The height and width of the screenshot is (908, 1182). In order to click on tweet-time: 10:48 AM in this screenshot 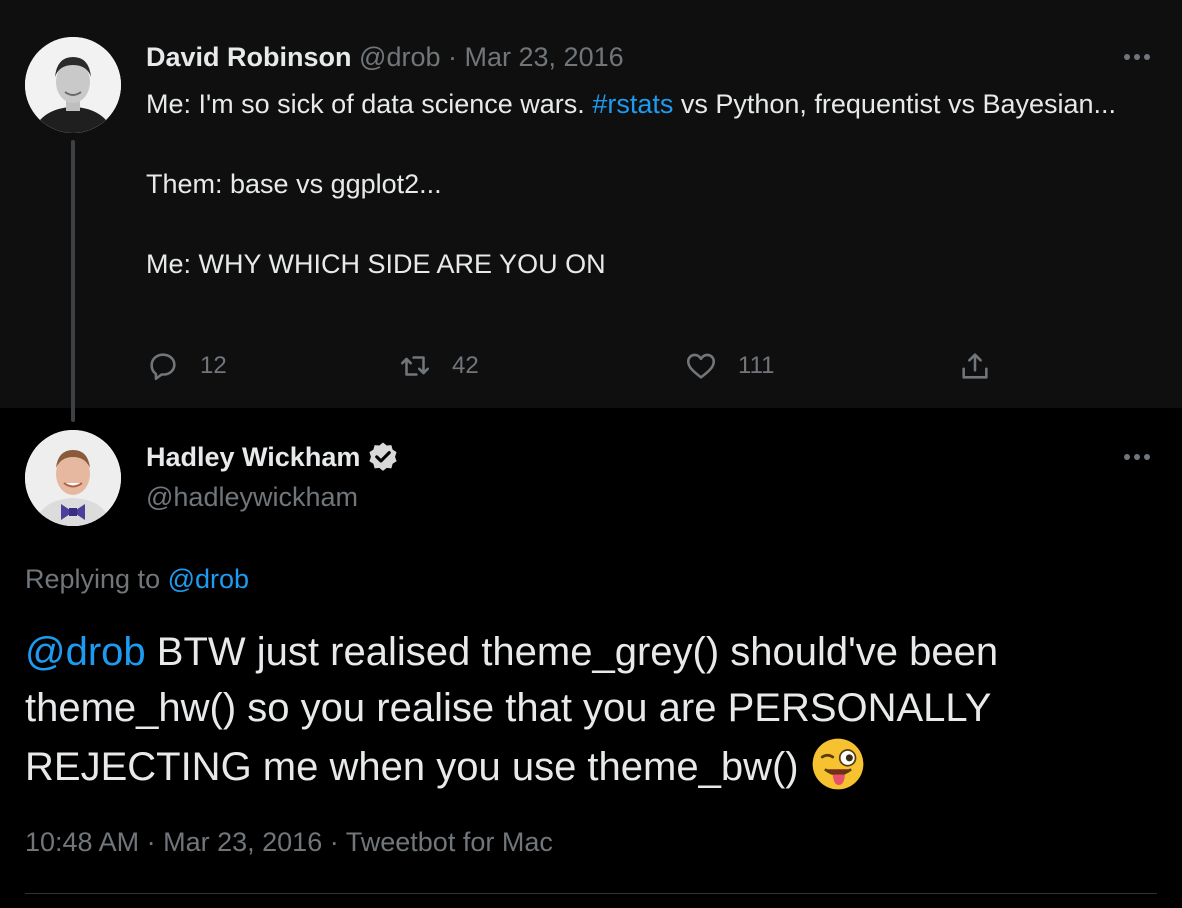, I will do `click(82, 842)`.